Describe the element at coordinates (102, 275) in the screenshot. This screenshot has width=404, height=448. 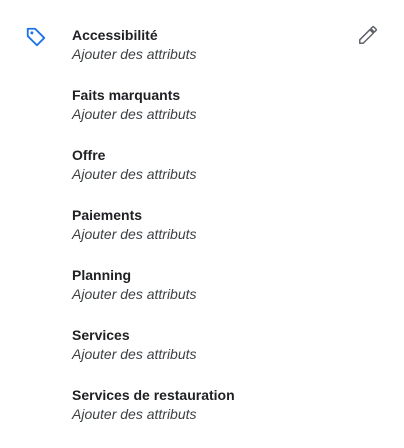
I see `attribute-title: Planning` at that location.